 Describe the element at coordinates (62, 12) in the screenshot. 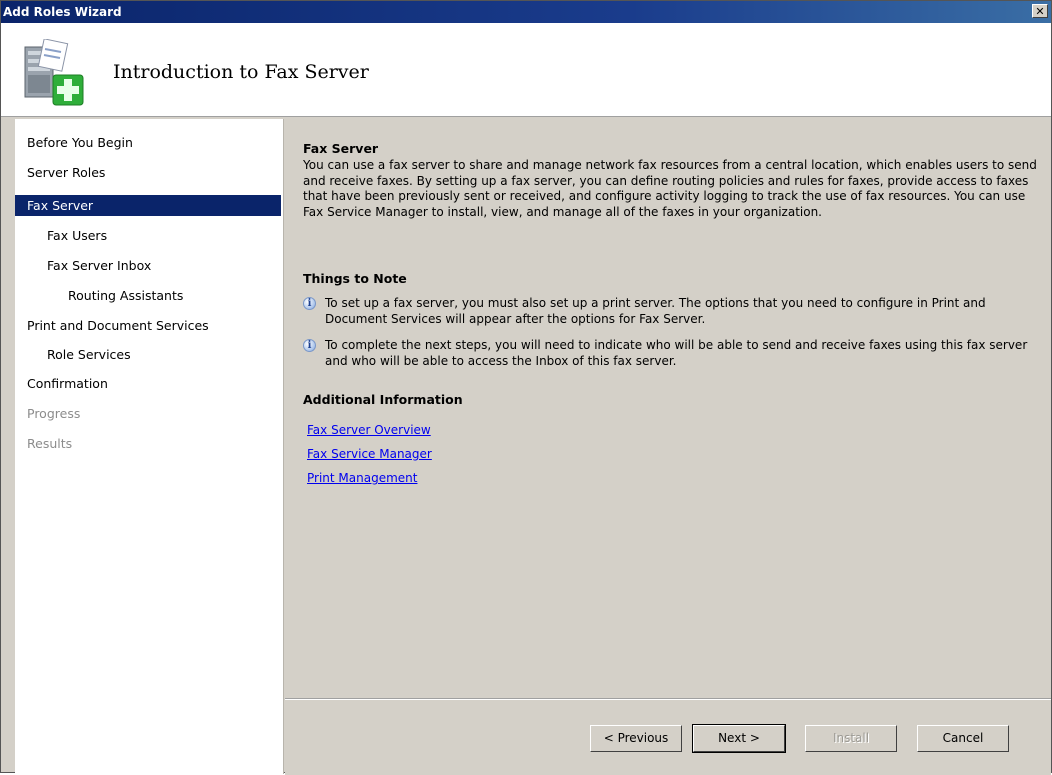

I see `window-title: Add Roles Wizard` at that location.